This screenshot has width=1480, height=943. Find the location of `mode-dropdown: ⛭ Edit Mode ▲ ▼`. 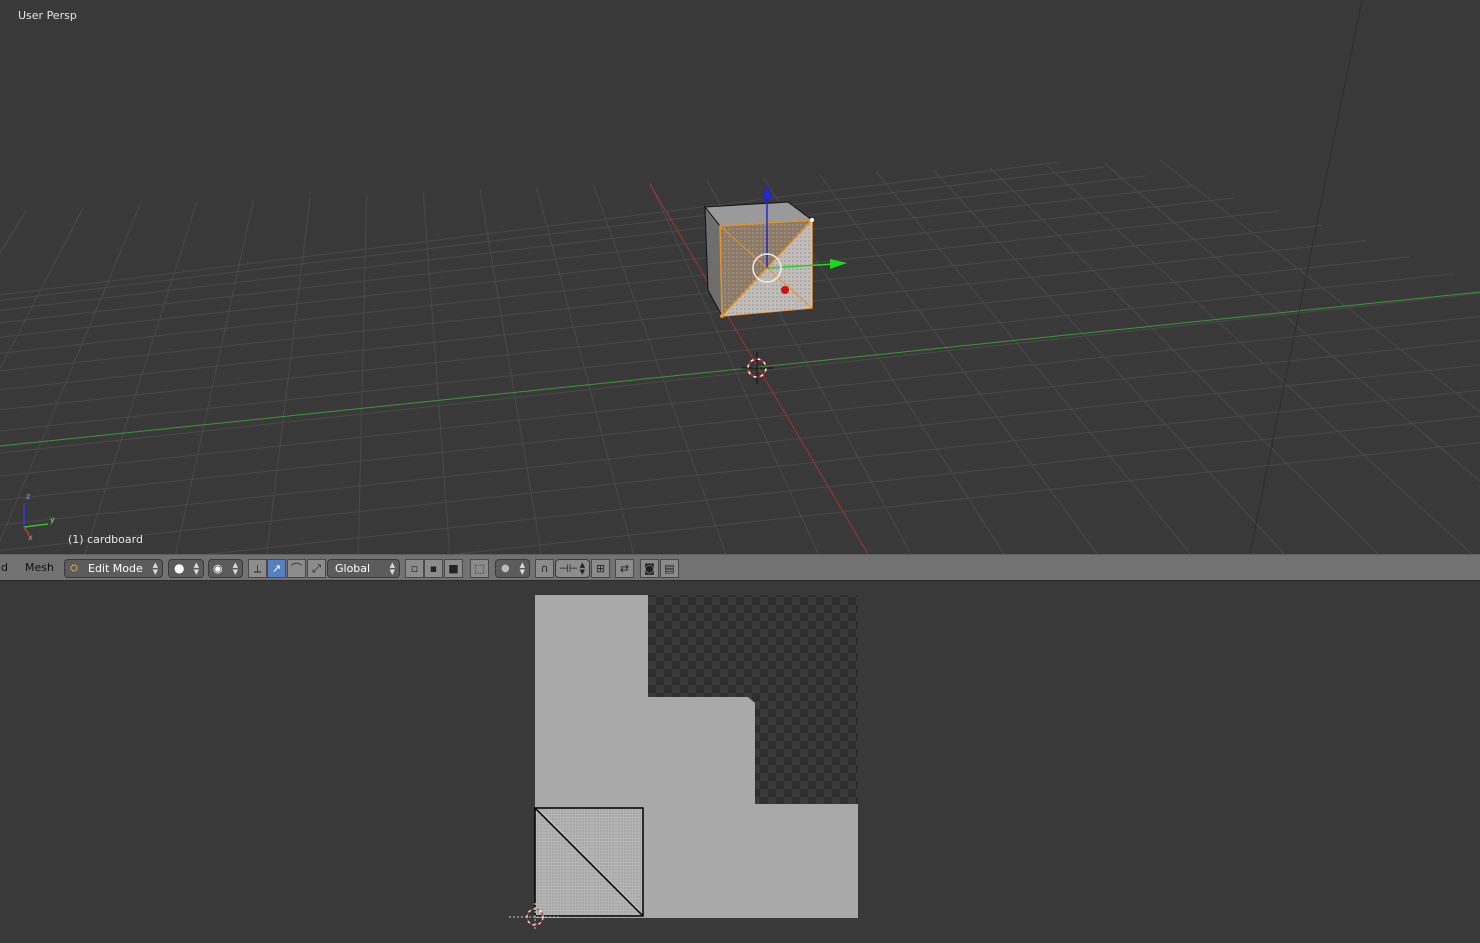

mode-dropdown: ⛭ Edit Mode ▲ ▼ is located at coordinates (113, 568).